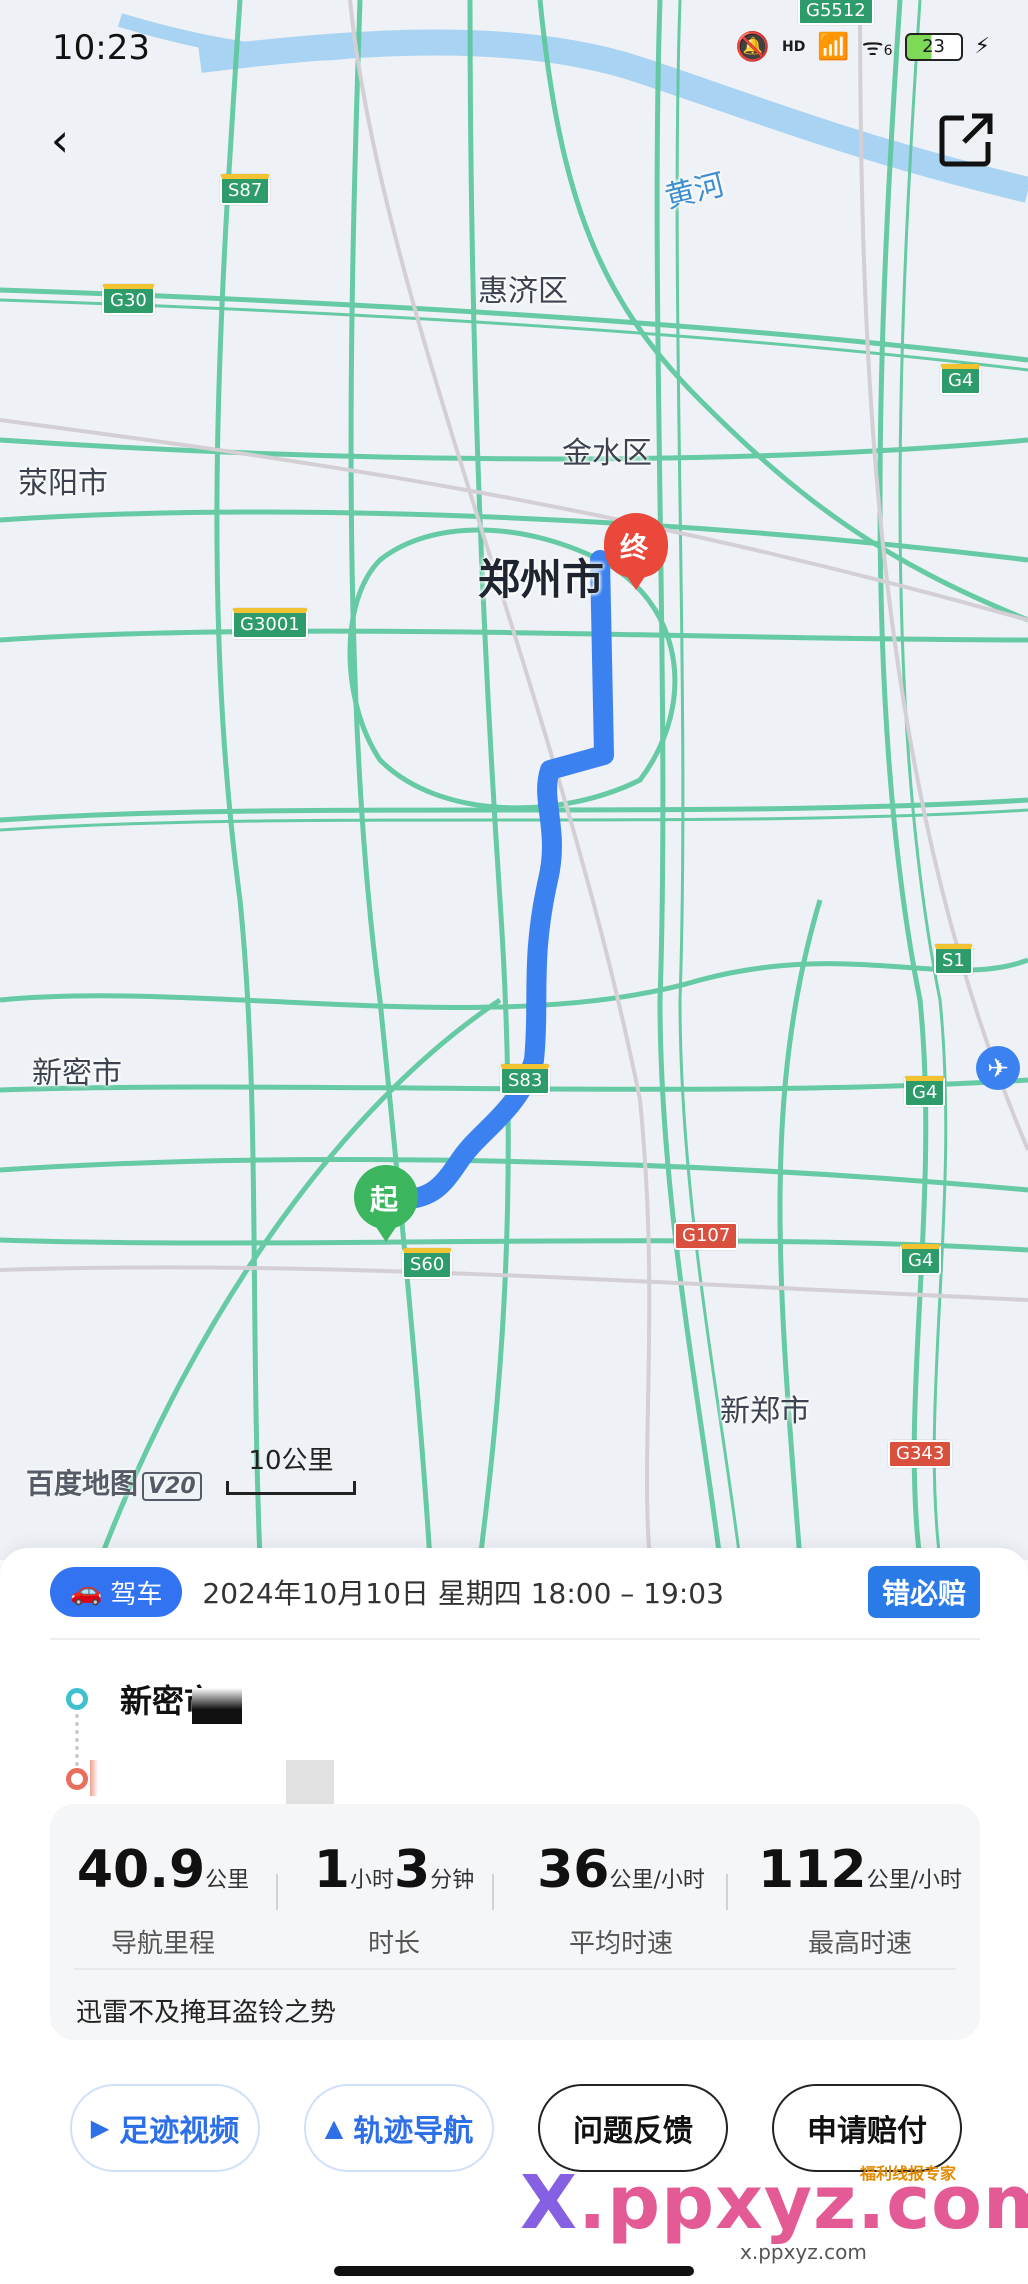 This screenshot has width=1028, height=2284. I want to click on back-button: ‹, so click(60, 140).